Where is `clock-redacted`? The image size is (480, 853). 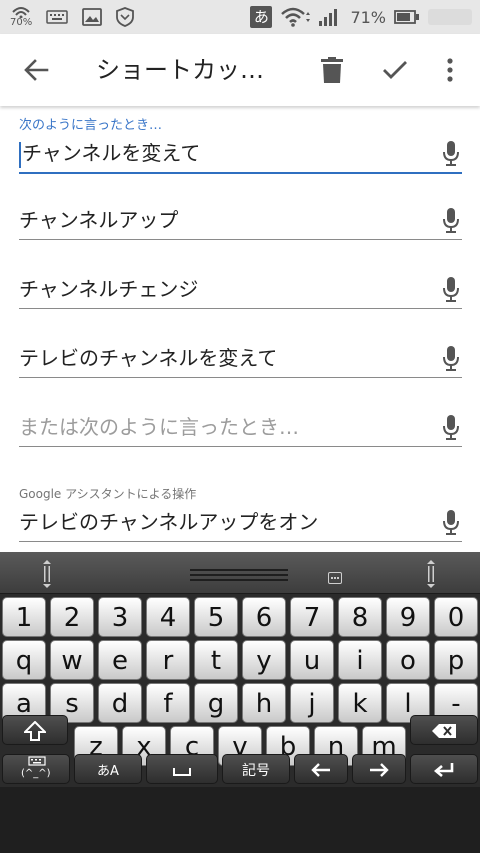 clock-redacted is located at coordinates (450, 17).